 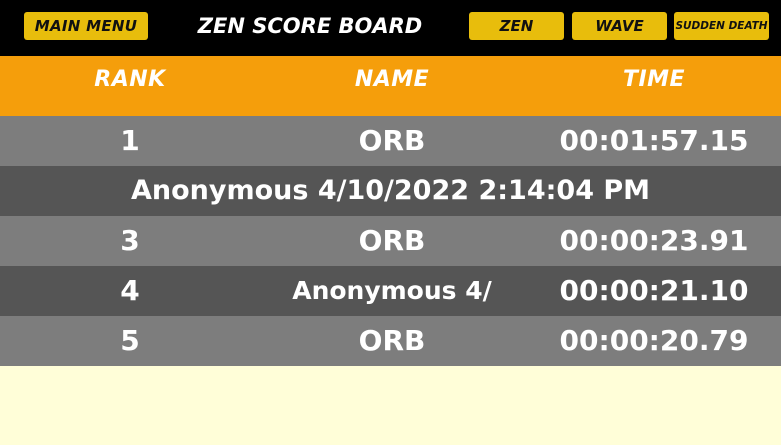 What do you see at coordinates (654, 340) in the screenshot?
I see `time-cell: 00:00:20.79` at bounding box center [654, 340].